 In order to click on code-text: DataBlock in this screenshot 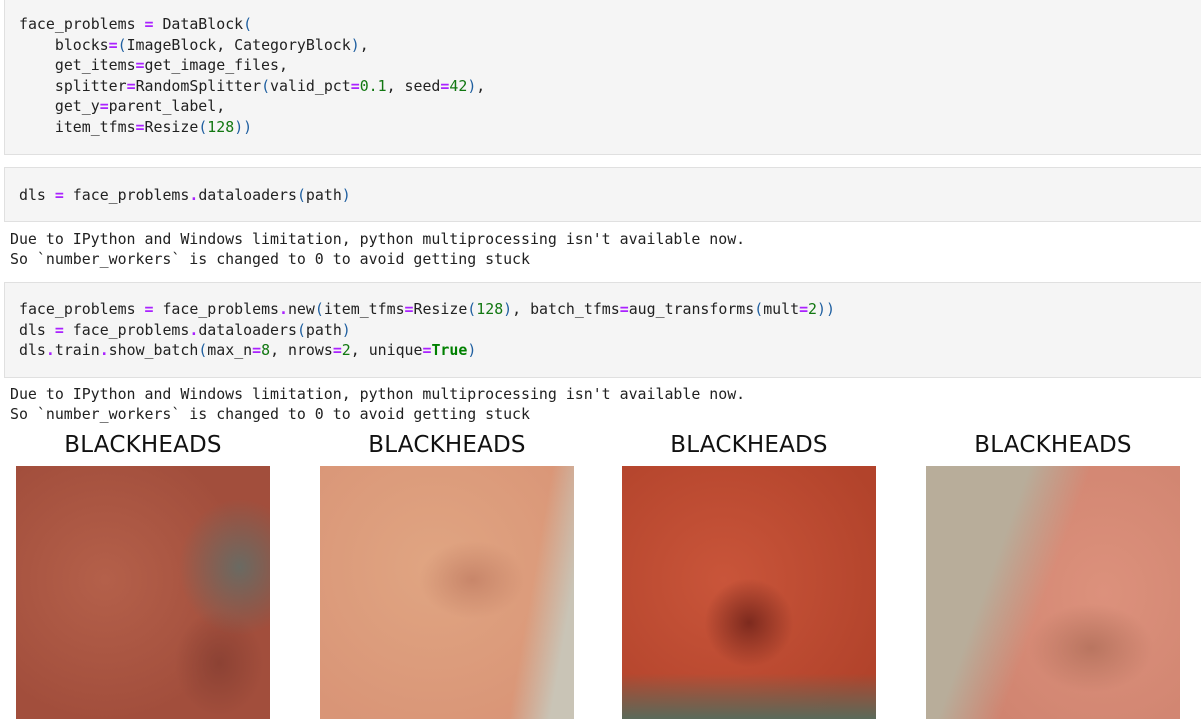, I will do `click(198, 24)`.